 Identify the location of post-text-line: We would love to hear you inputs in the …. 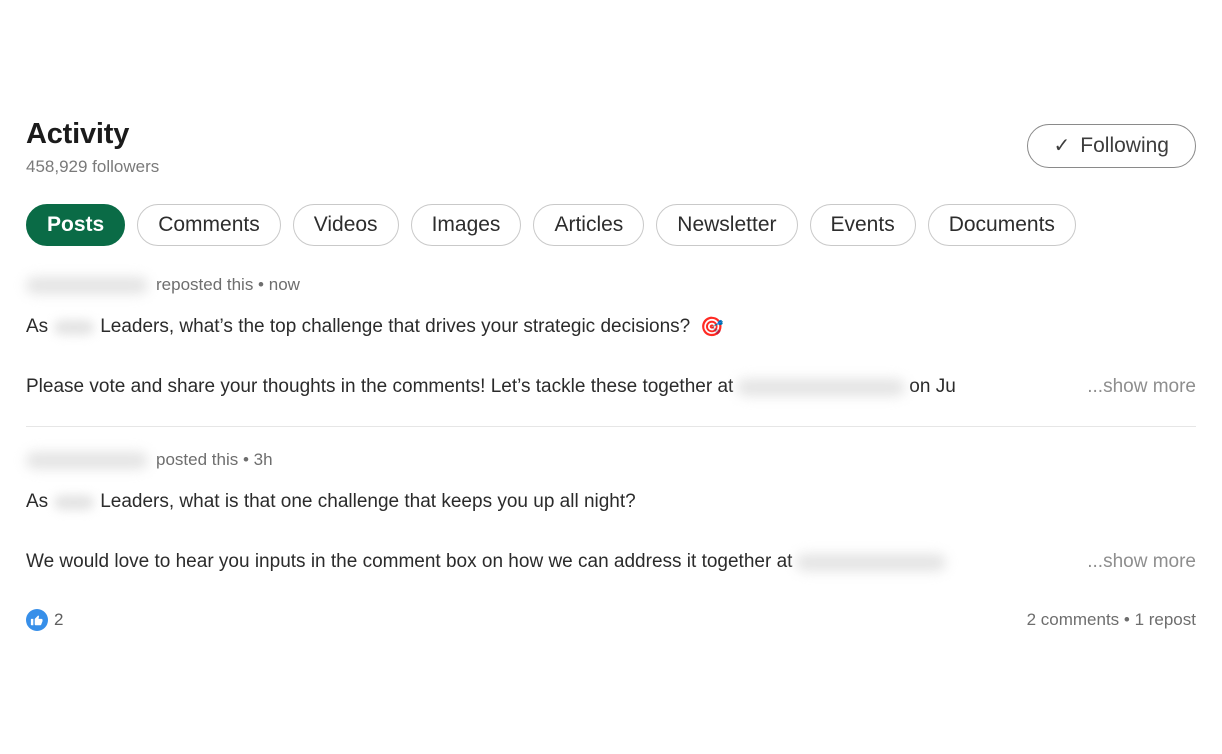
(611, 562).